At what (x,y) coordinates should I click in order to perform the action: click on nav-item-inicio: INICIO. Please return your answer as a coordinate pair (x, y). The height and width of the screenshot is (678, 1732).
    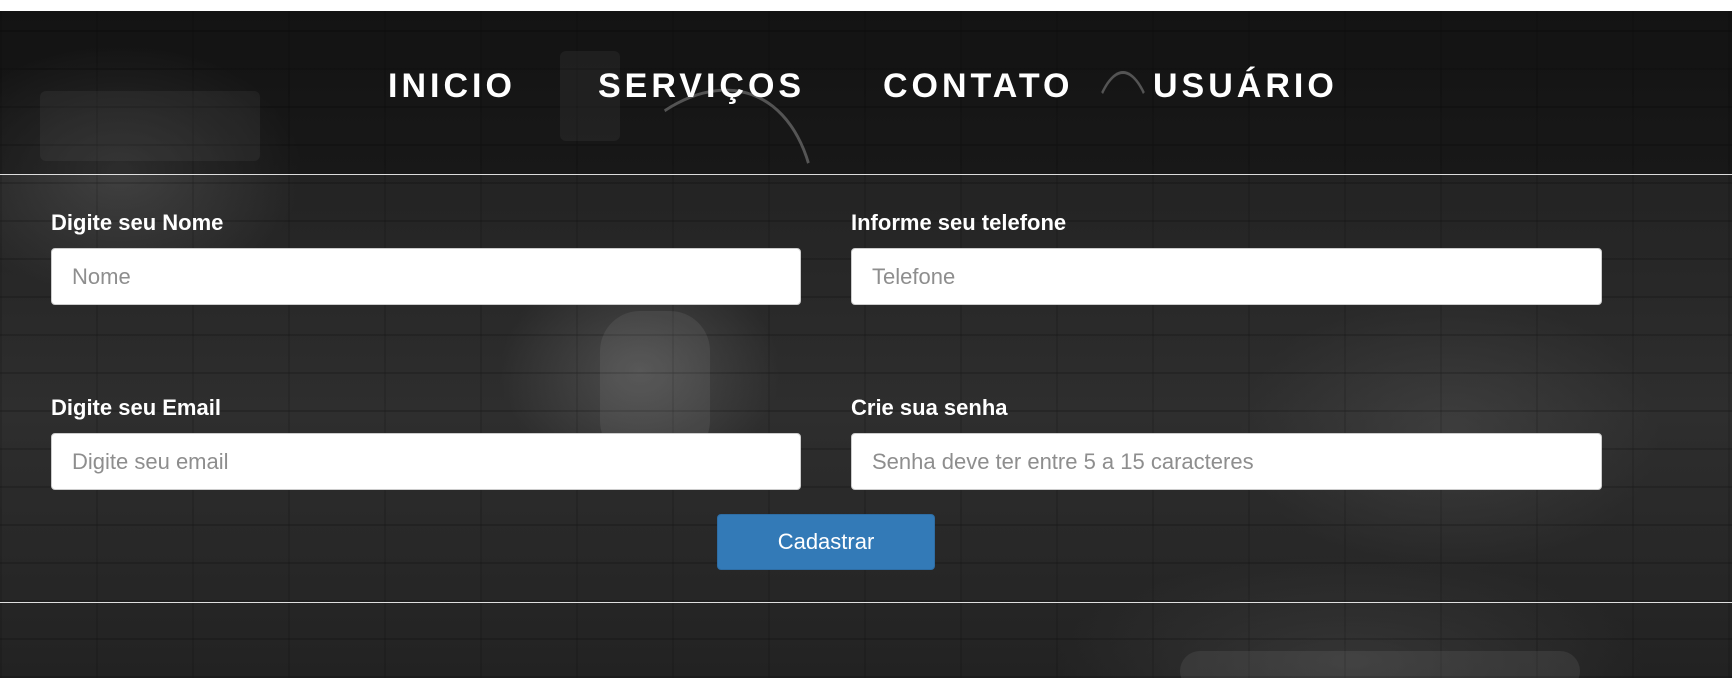
    Looking at the image, I should click on (452, 86).